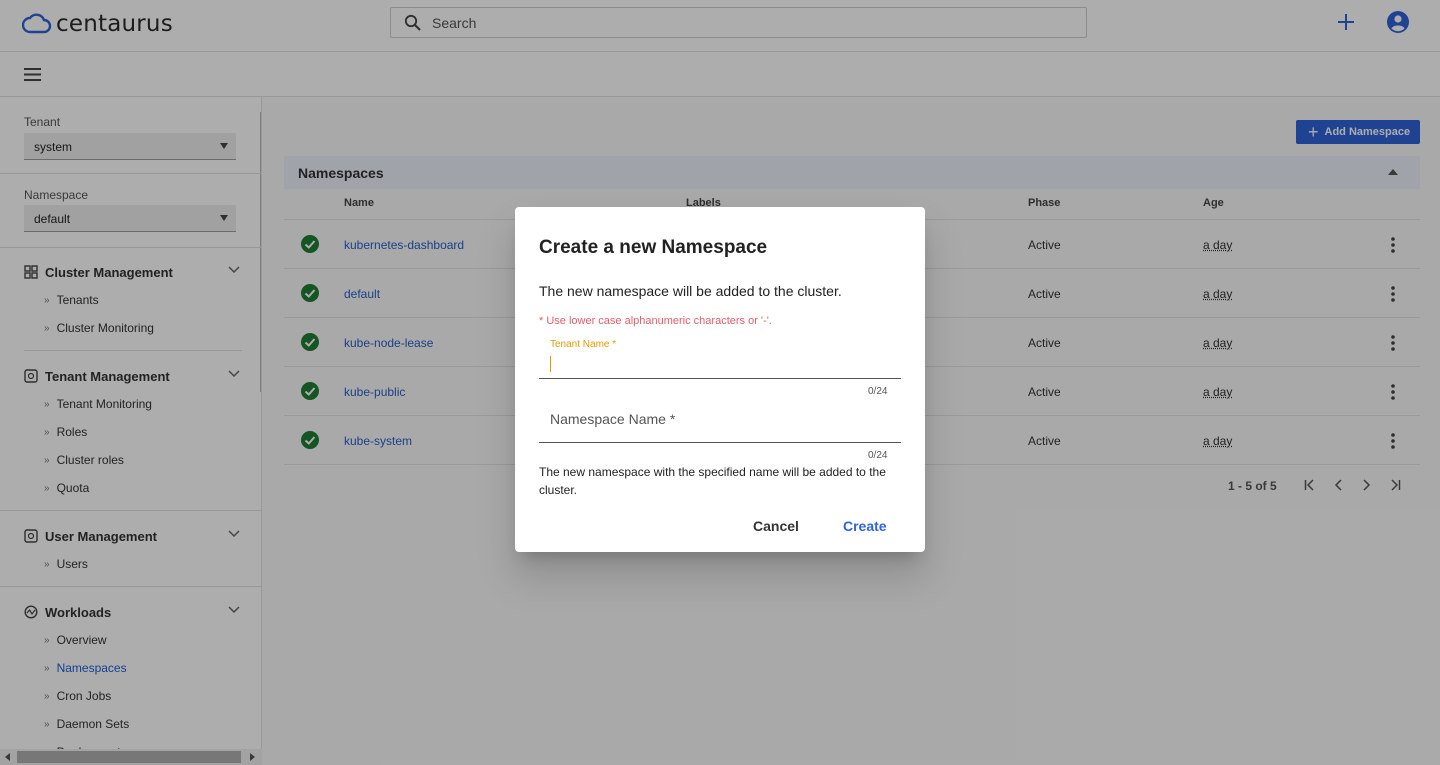 This screenshot has width=1440, height=765. I want to click on create-button: Create, so click(865, 526).